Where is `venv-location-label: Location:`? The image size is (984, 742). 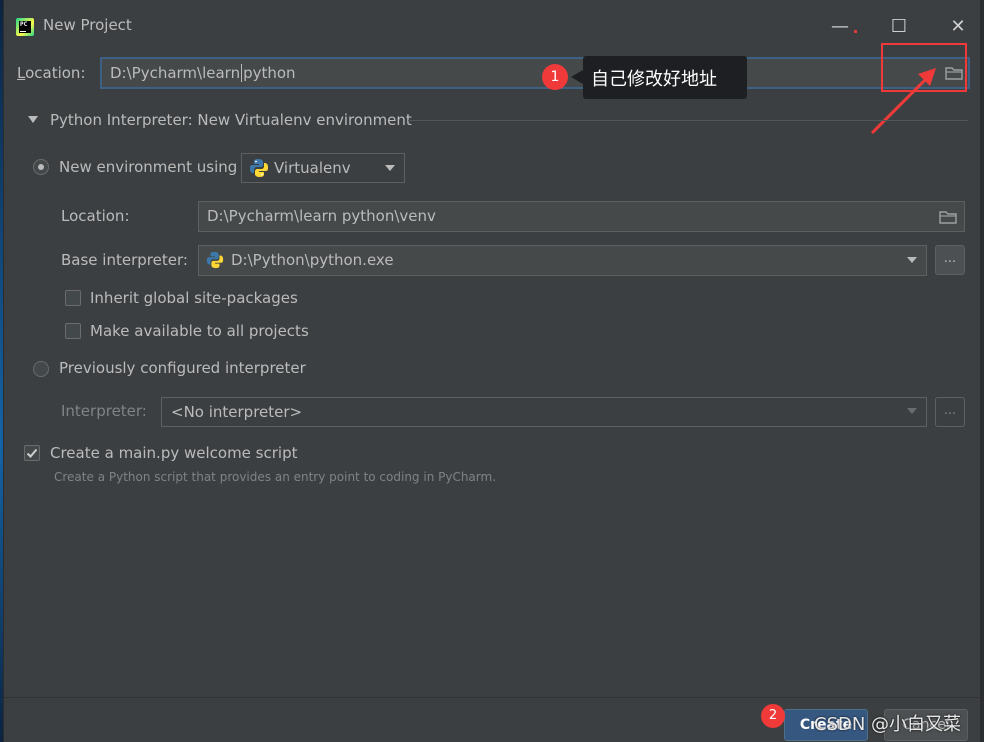
venv-location-label: Location: is located at coordinates (95, 216).